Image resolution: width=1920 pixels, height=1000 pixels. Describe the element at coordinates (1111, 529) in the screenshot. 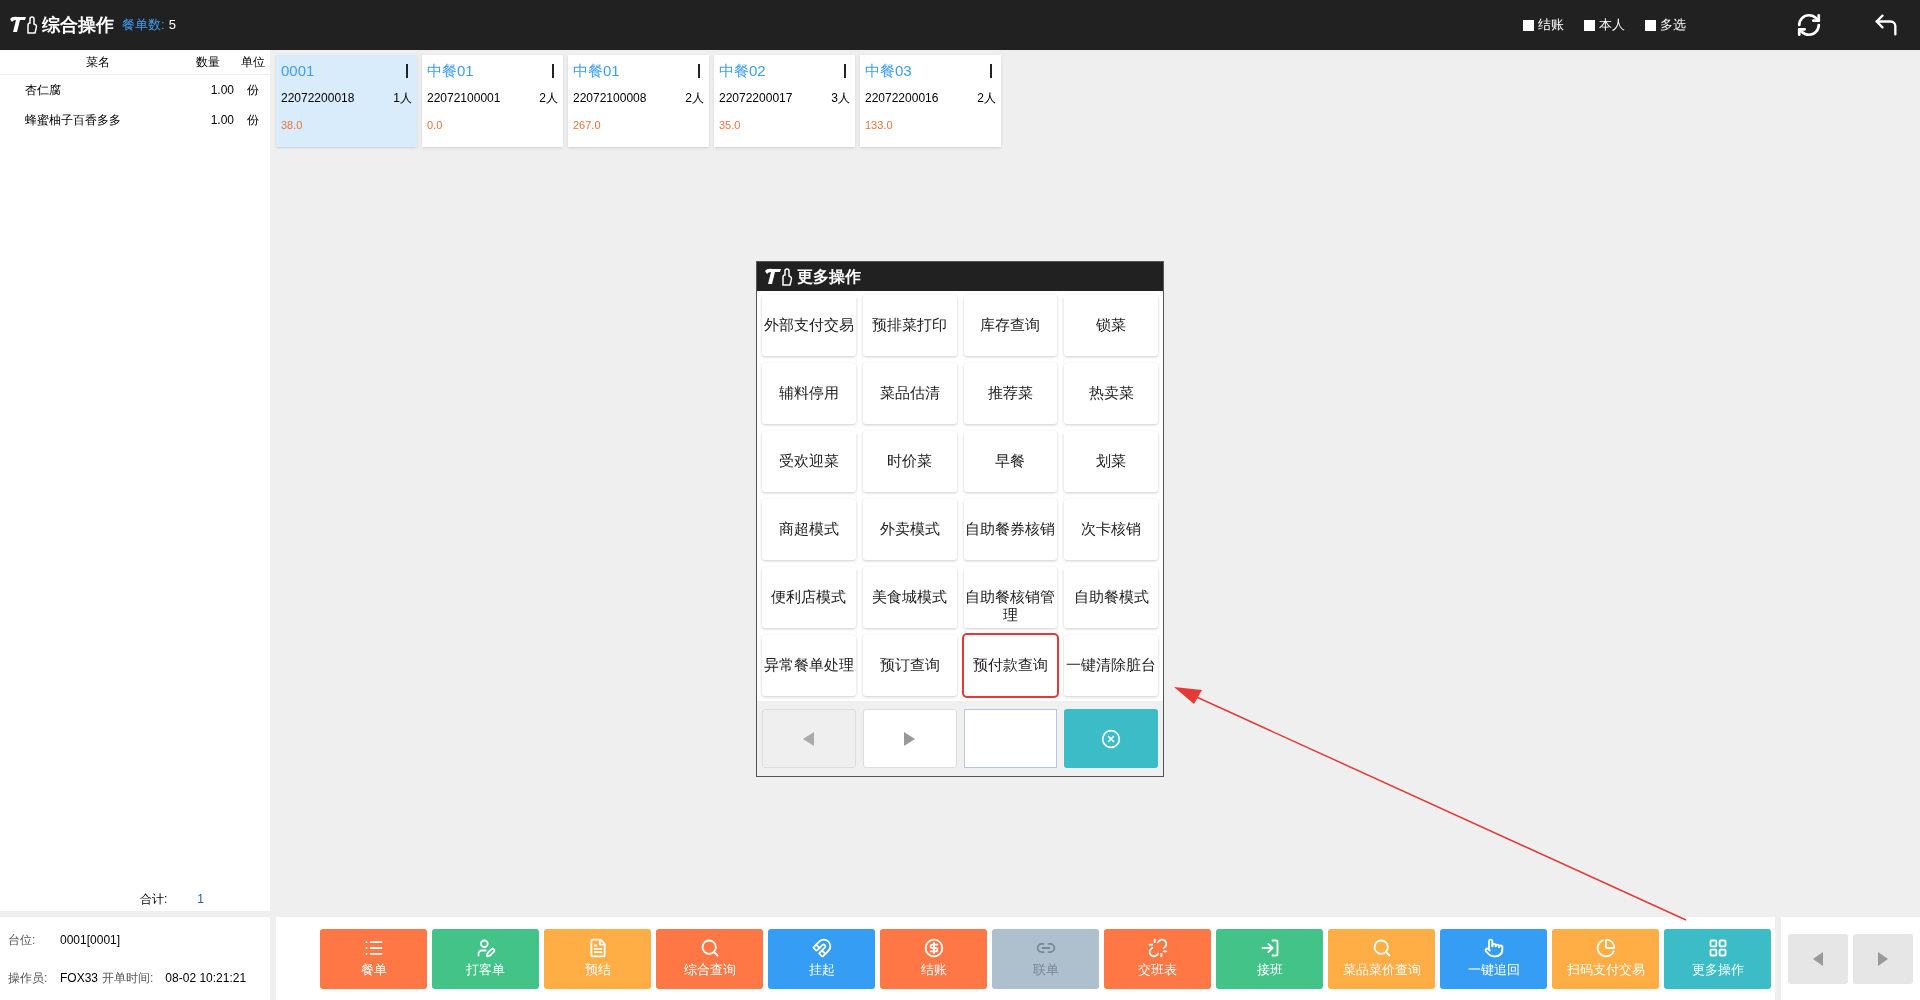

I see `operation-button: 次卡核销` at that location.